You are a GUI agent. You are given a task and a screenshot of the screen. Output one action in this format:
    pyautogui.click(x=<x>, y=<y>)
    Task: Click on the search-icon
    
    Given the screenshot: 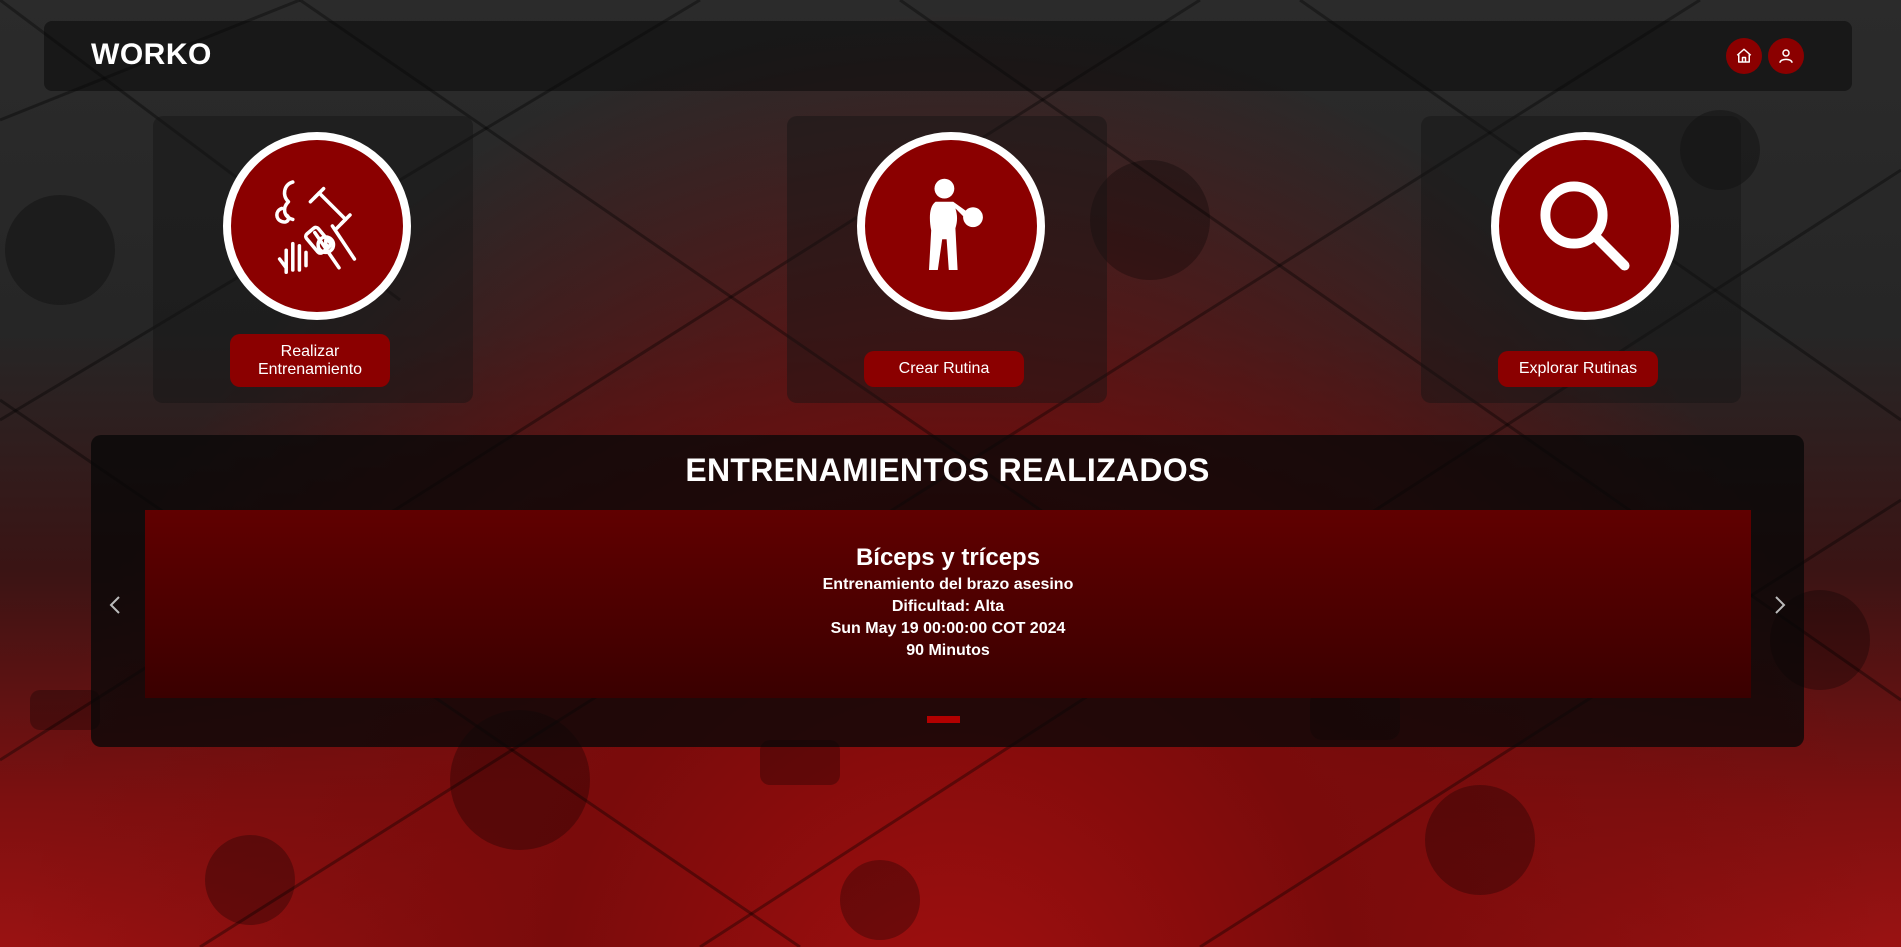 What is the action you would take?
    pyautogui.click(x=1585, y=226)
    